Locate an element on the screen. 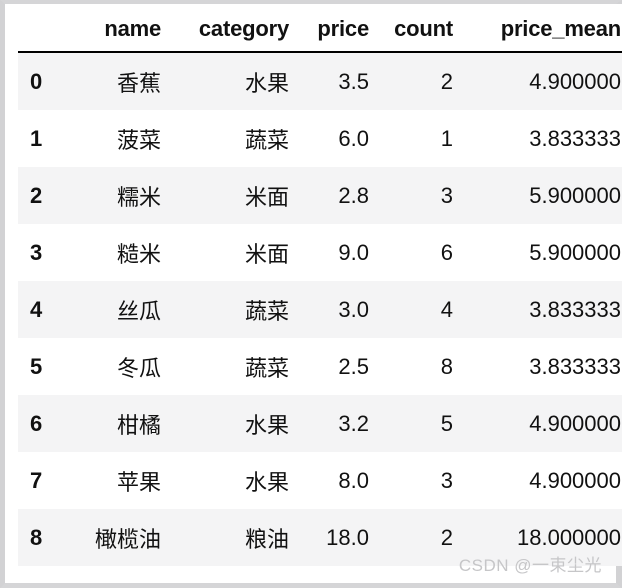 Image resolution: width=622 pixels, height=588 pixels. table-row: 3 糙米 米面 9.0 6 5.900000 is located at coordinates (320, 252).